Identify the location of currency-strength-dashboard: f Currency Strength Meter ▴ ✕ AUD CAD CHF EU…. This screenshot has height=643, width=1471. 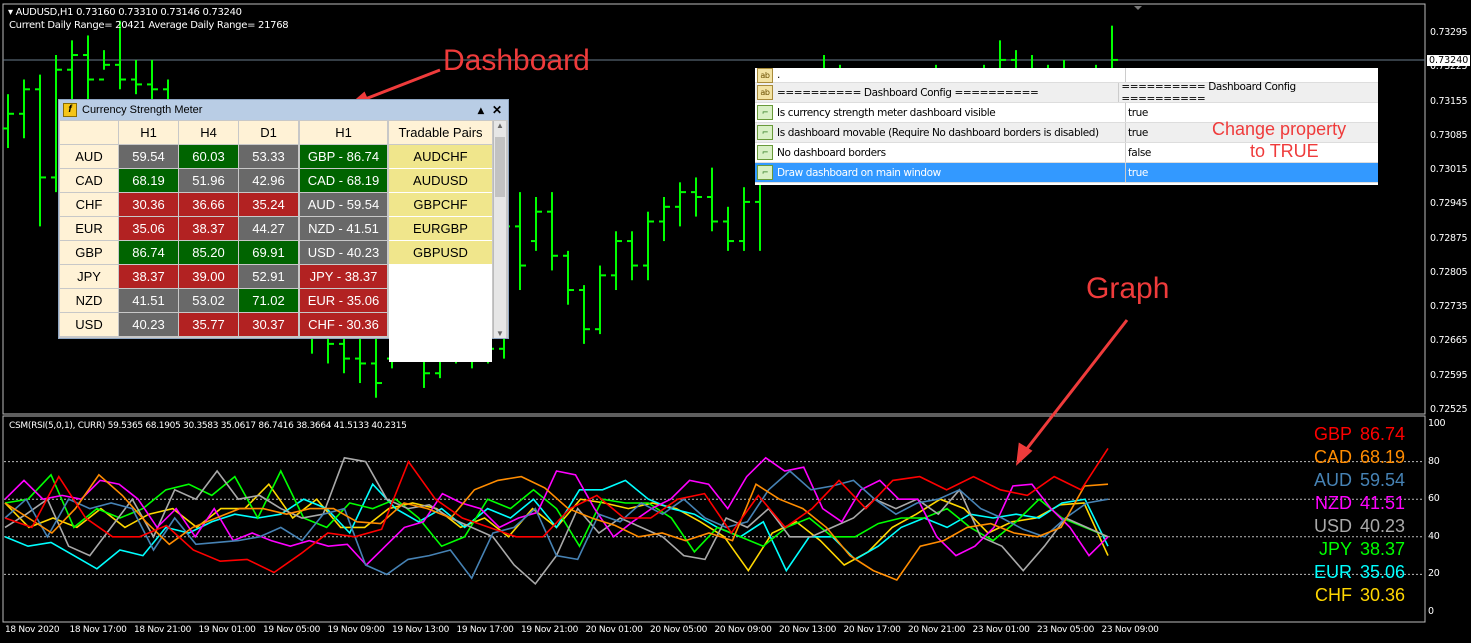
(283, 230).